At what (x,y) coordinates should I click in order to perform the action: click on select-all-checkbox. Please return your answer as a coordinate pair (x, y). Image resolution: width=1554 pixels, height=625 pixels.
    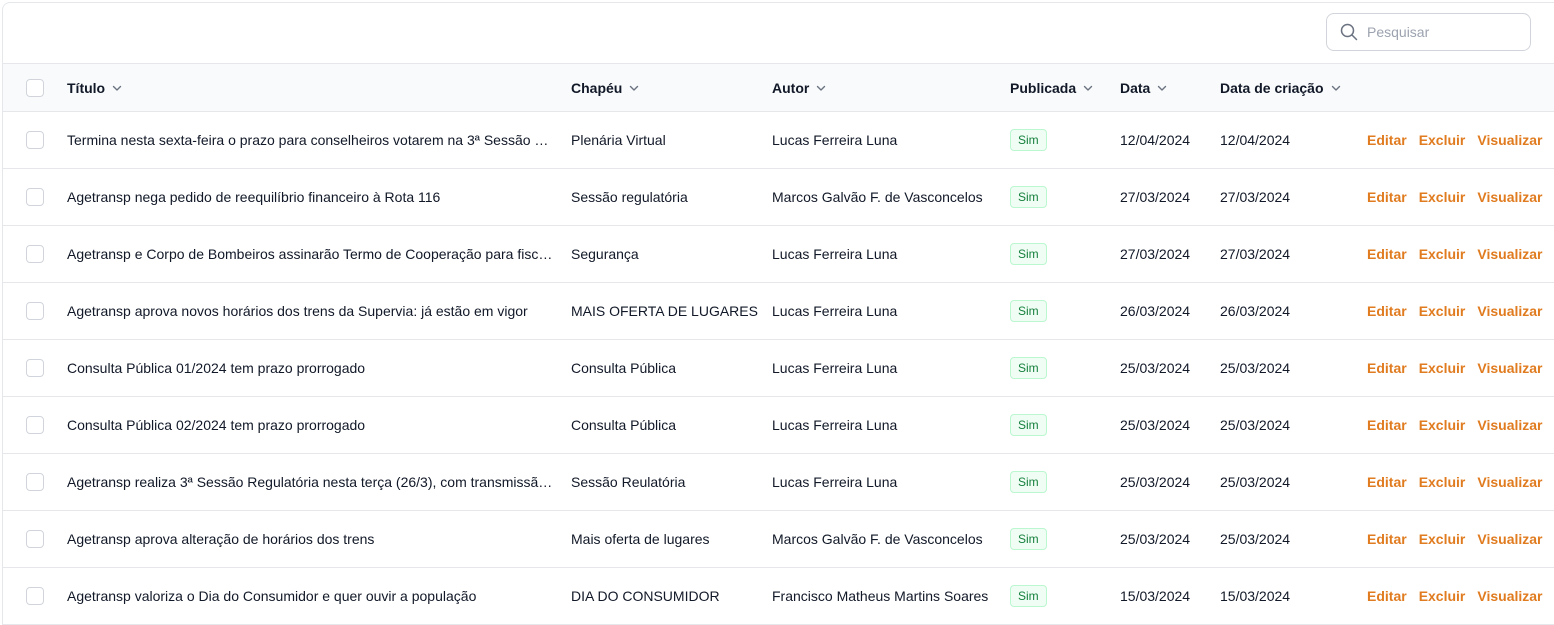
    Looking at the image, I should click on (35, 88).